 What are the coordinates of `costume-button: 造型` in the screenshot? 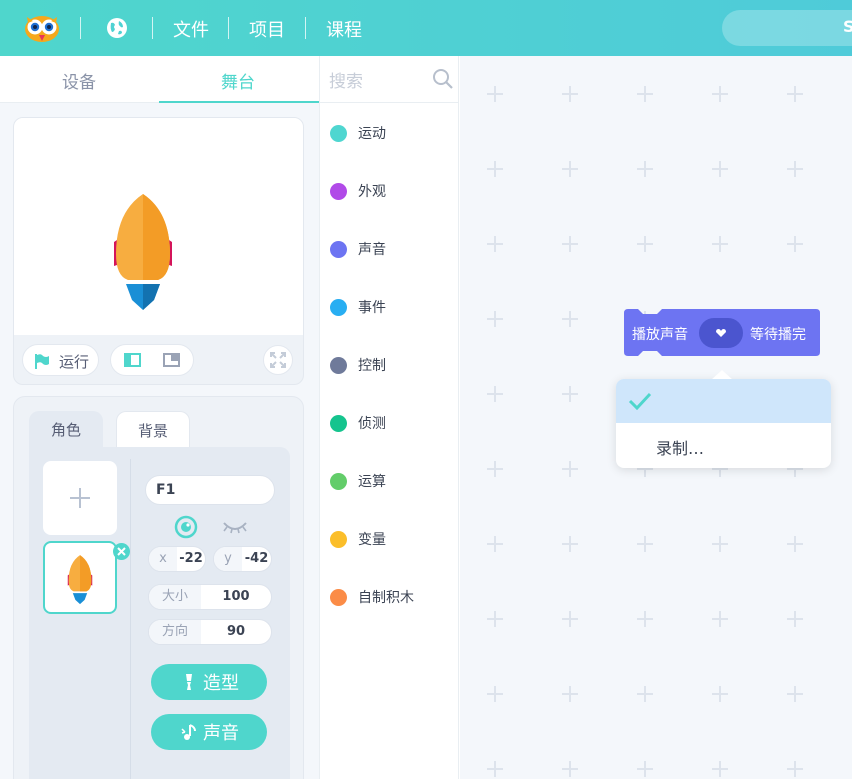 It's located at (209, 682).